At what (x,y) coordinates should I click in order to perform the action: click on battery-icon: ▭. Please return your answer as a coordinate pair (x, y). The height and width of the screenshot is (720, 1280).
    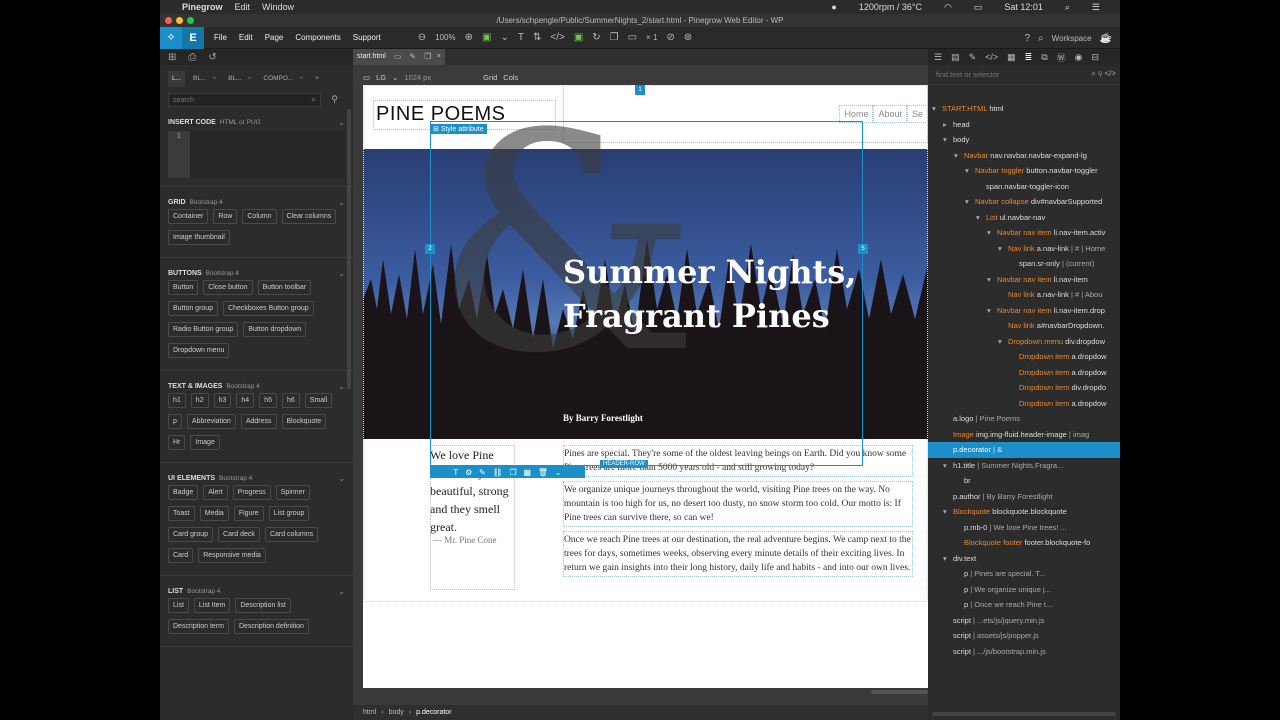
    Looking at the image, I should click on (978, 7).